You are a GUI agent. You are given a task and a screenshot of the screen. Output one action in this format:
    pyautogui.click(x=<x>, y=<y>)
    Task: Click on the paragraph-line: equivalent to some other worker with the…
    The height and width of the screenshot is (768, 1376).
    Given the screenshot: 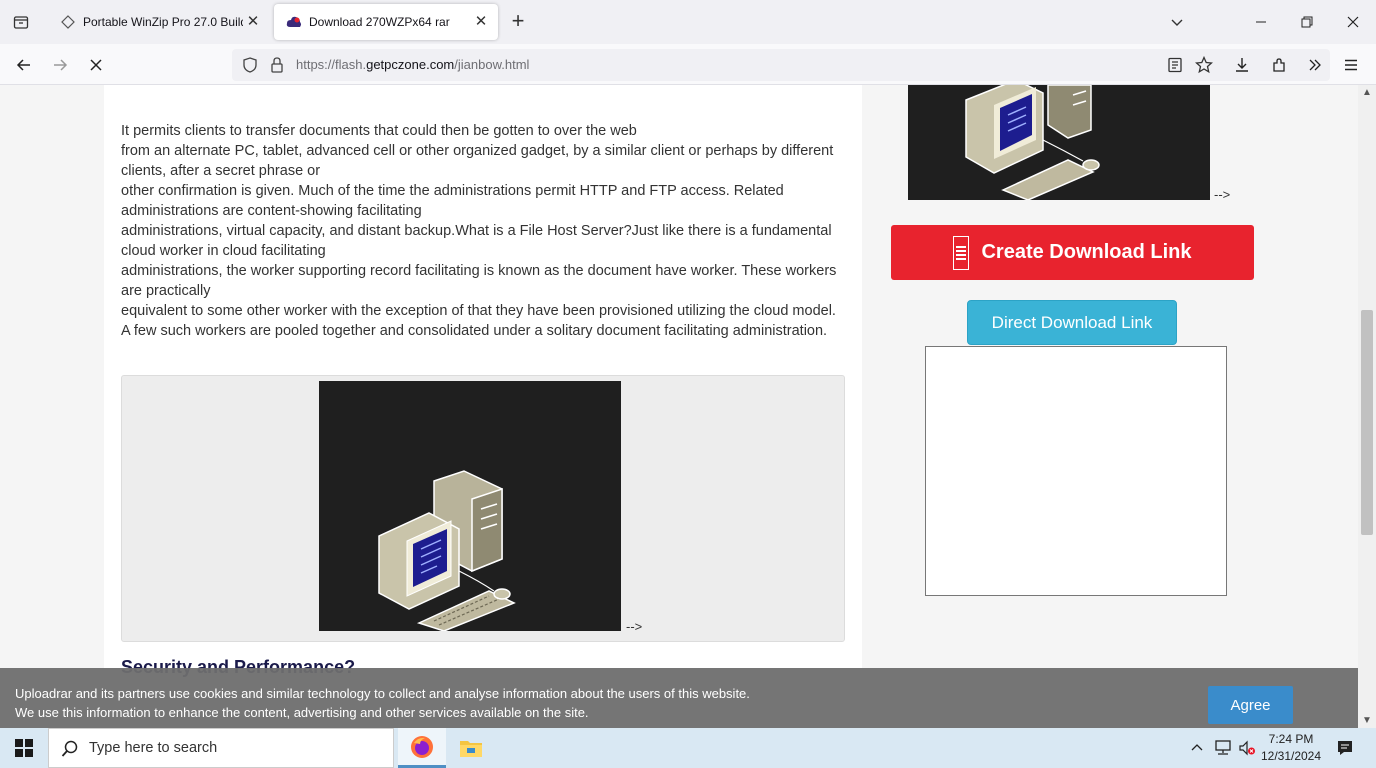 What is the action you would take?
    pyautogui.click(x=478, y=321)
    